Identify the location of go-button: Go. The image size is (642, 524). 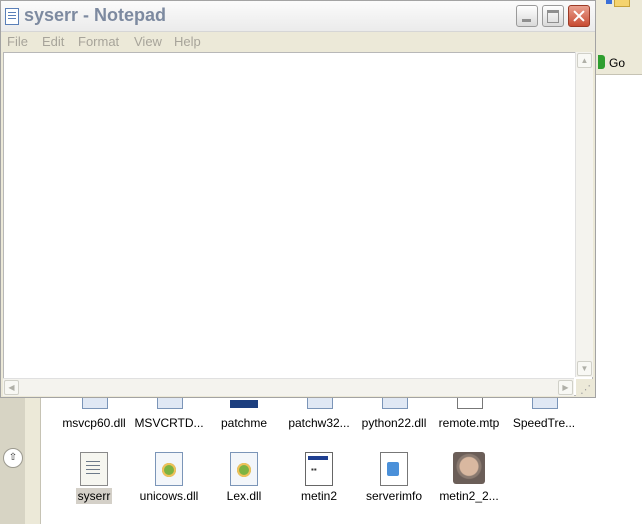
(617, 63).